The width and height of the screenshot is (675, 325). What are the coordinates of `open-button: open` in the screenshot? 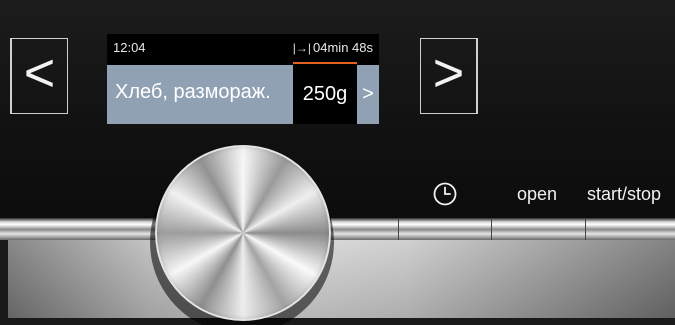 It's located at (537, 194).